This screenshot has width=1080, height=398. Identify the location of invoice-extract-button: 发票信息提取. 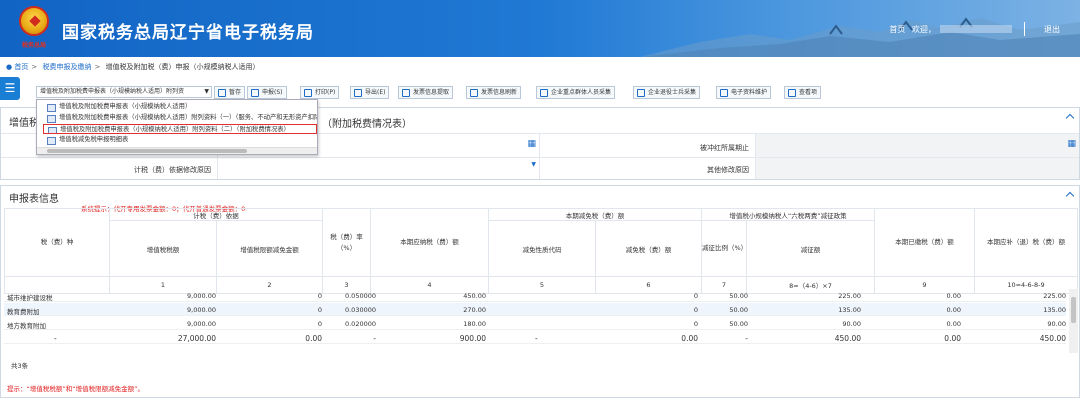
(426, 92).